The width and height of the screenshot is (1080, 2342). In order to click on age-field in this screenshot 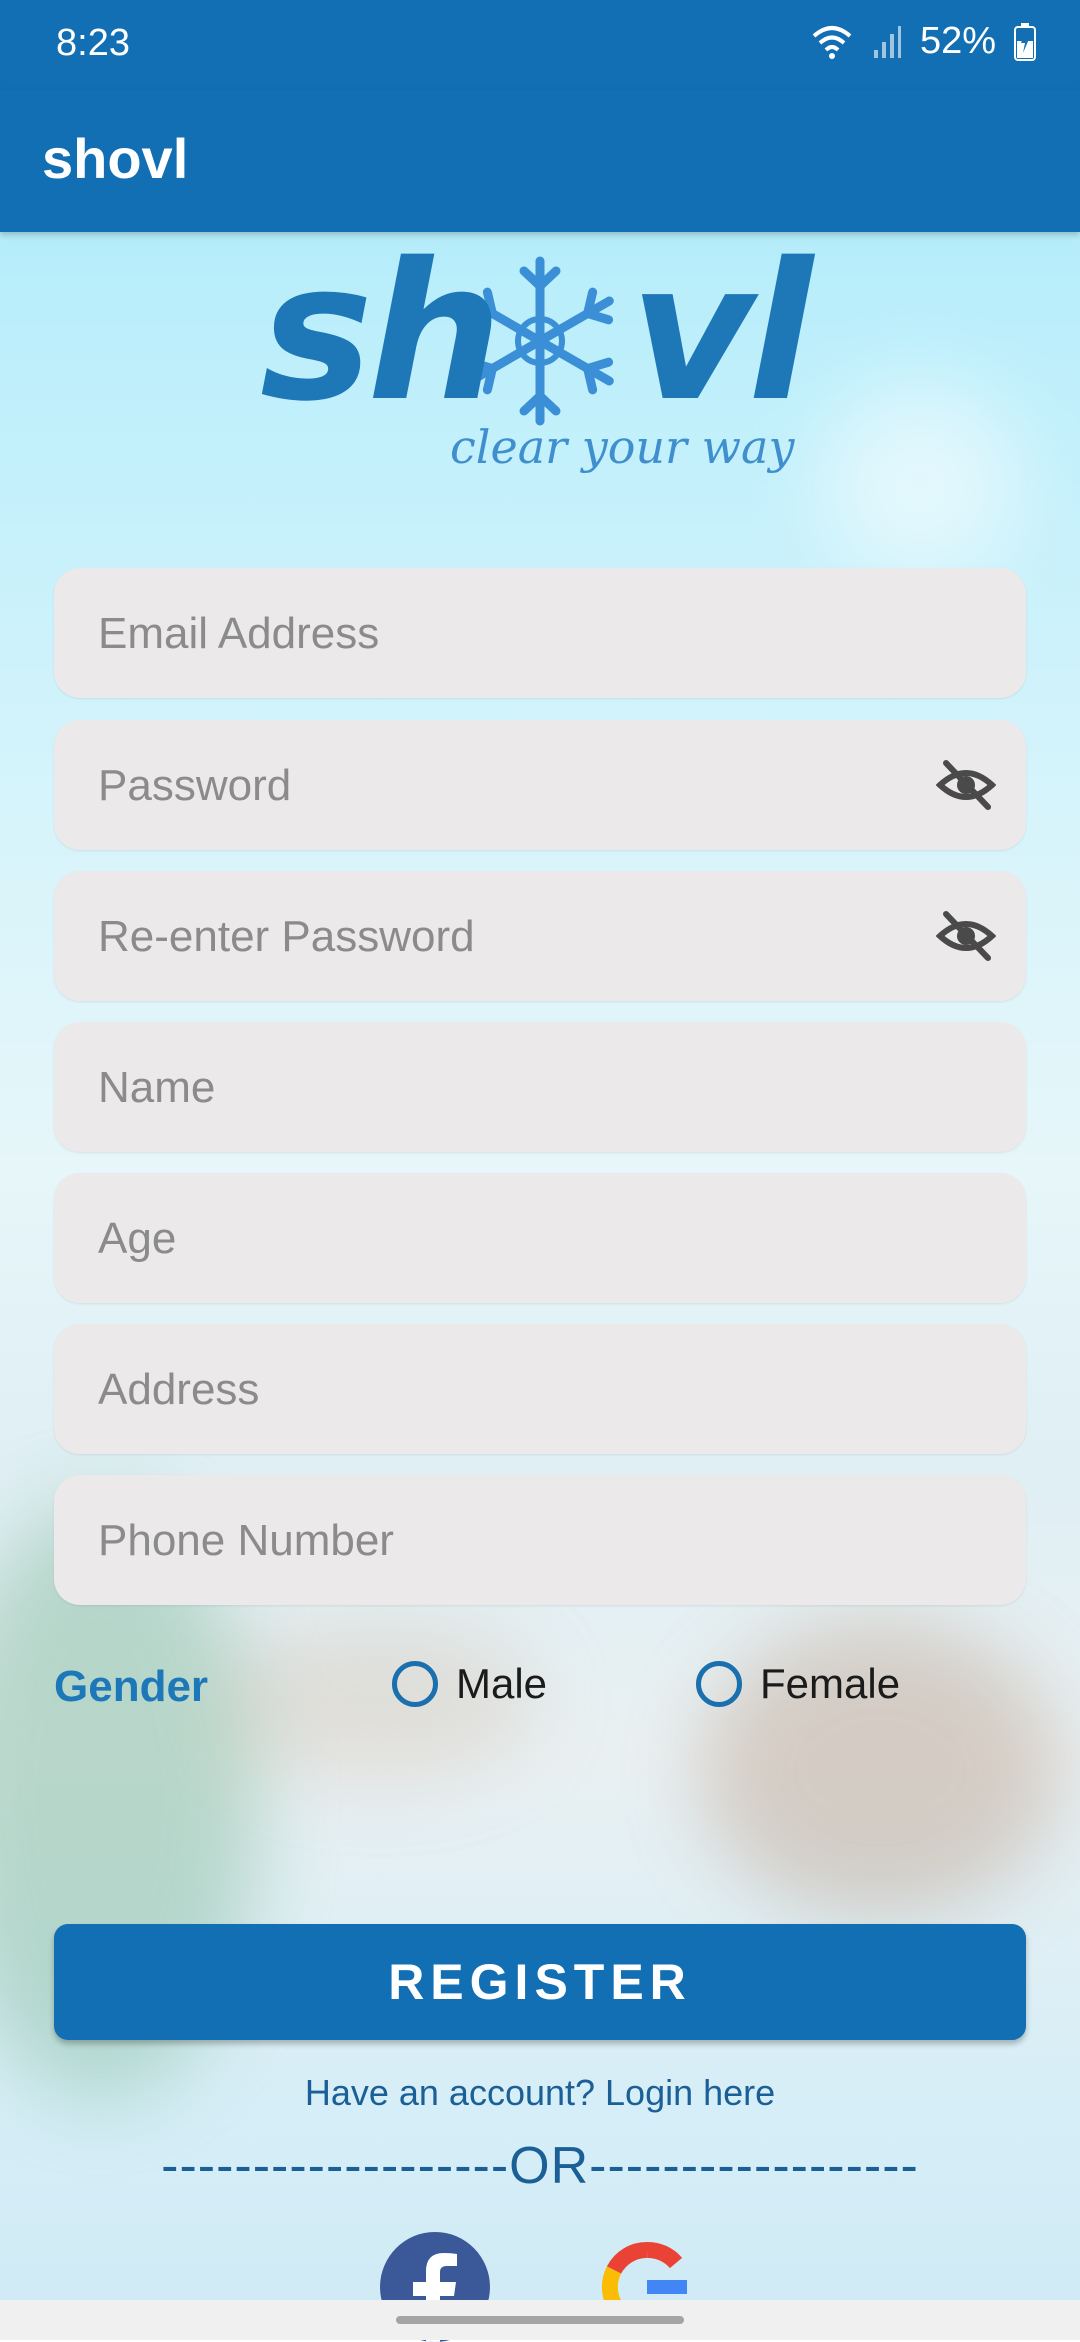, I will do `click(540, 1239)`.